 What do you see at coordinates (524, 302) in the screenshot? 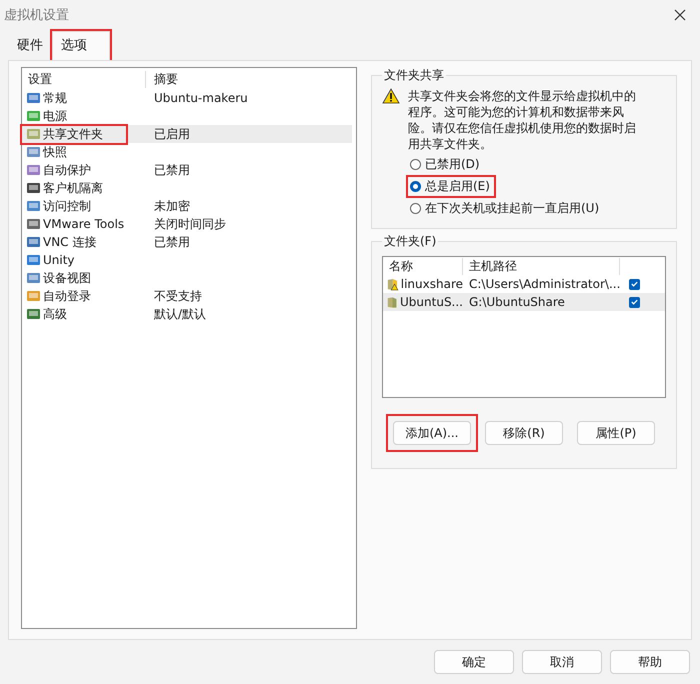
I see `folder-row: UbuntuS... G:\UbuntuShare` at bounding box center [524, 302].